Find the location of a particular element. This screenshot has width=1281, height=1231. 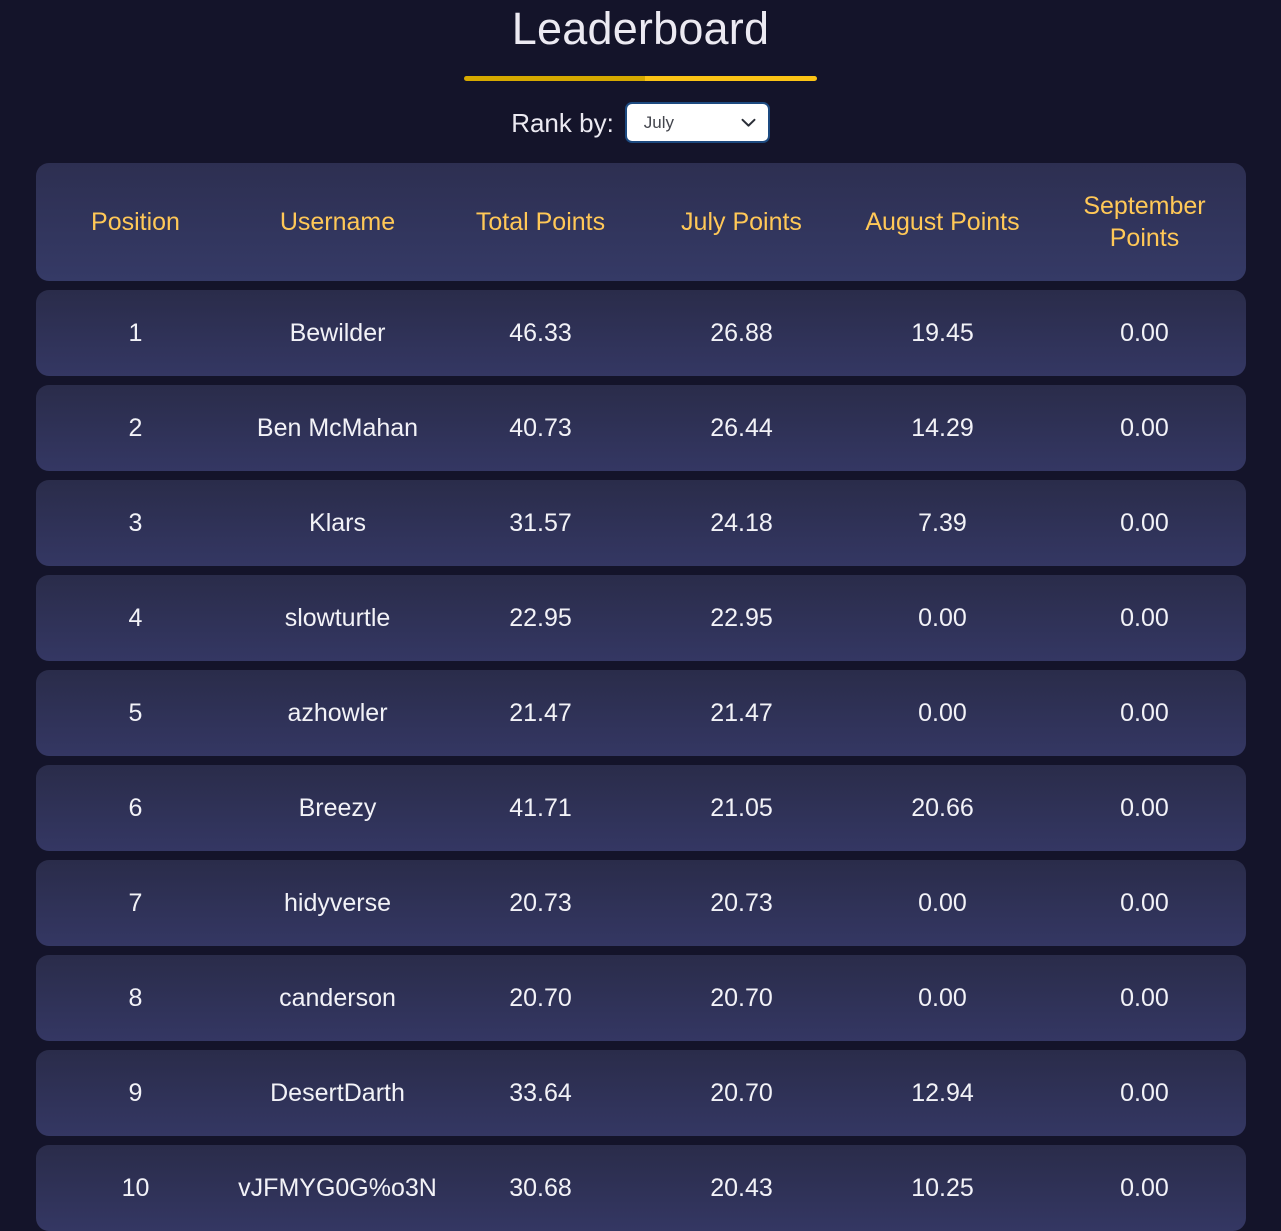

cell-position: 2 is located at coordinates (135, 428).